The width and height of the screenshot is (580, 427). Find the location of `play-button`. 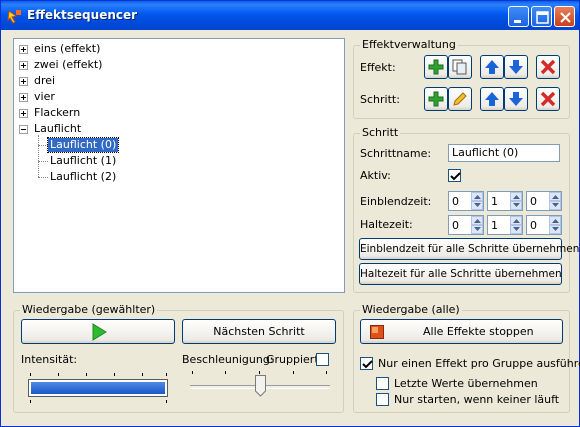

play-button is located at coordinates (98, 331).